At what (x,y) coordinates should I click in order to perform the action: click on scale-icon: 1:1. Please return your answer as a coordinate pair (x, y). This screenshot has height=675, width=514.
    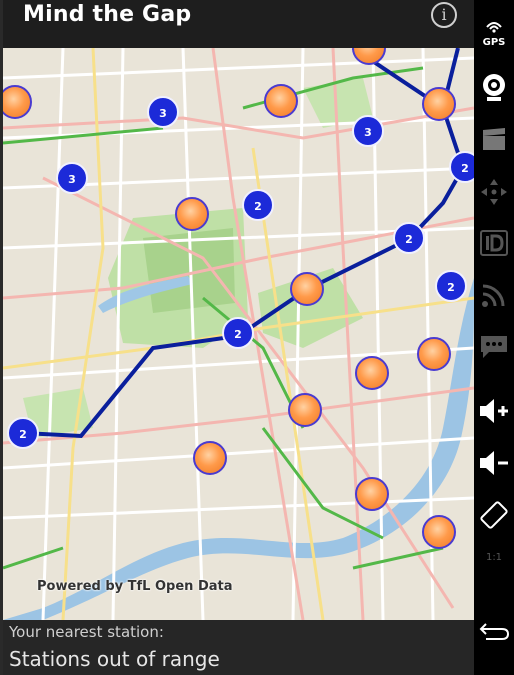
    Looking at the image, I should click on (494, 557).